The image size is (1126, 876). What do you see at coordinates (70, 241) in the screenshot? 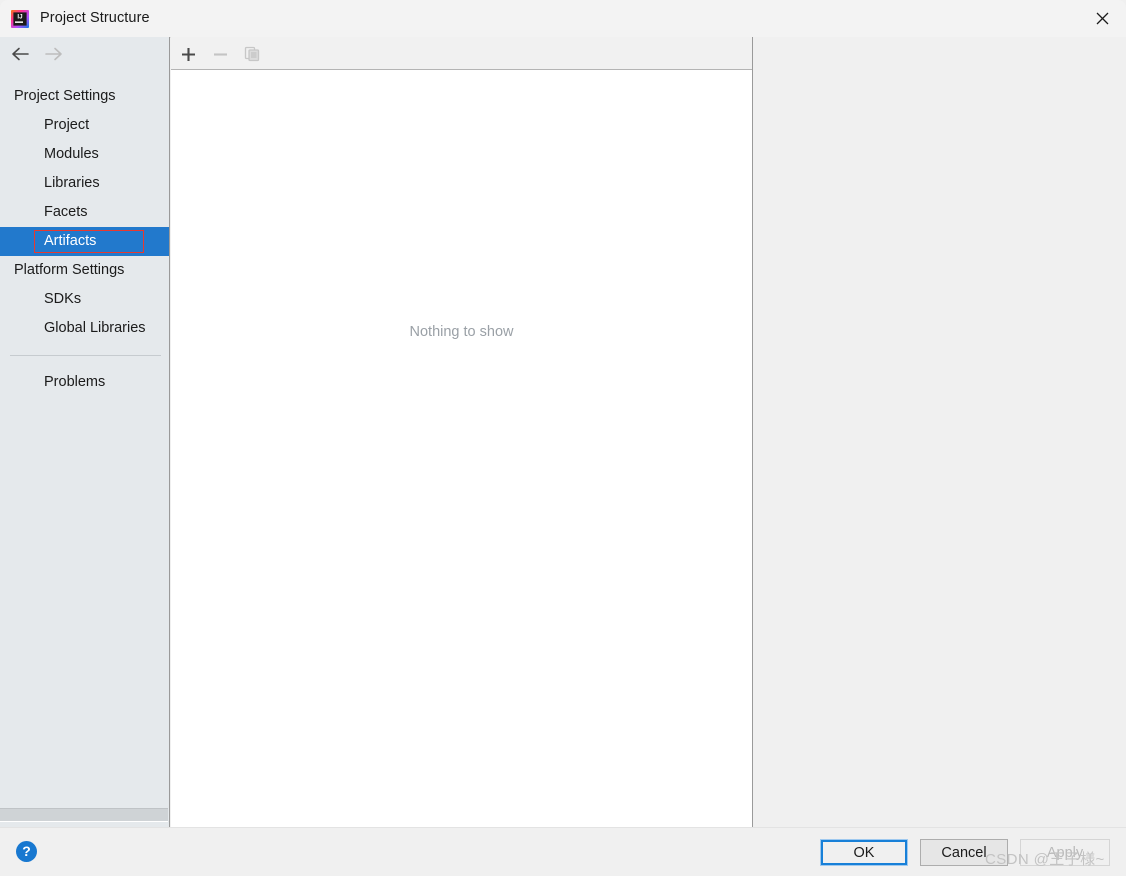
I see `sidebar-item-label: Artifacts` at bounding box center [70, 241].